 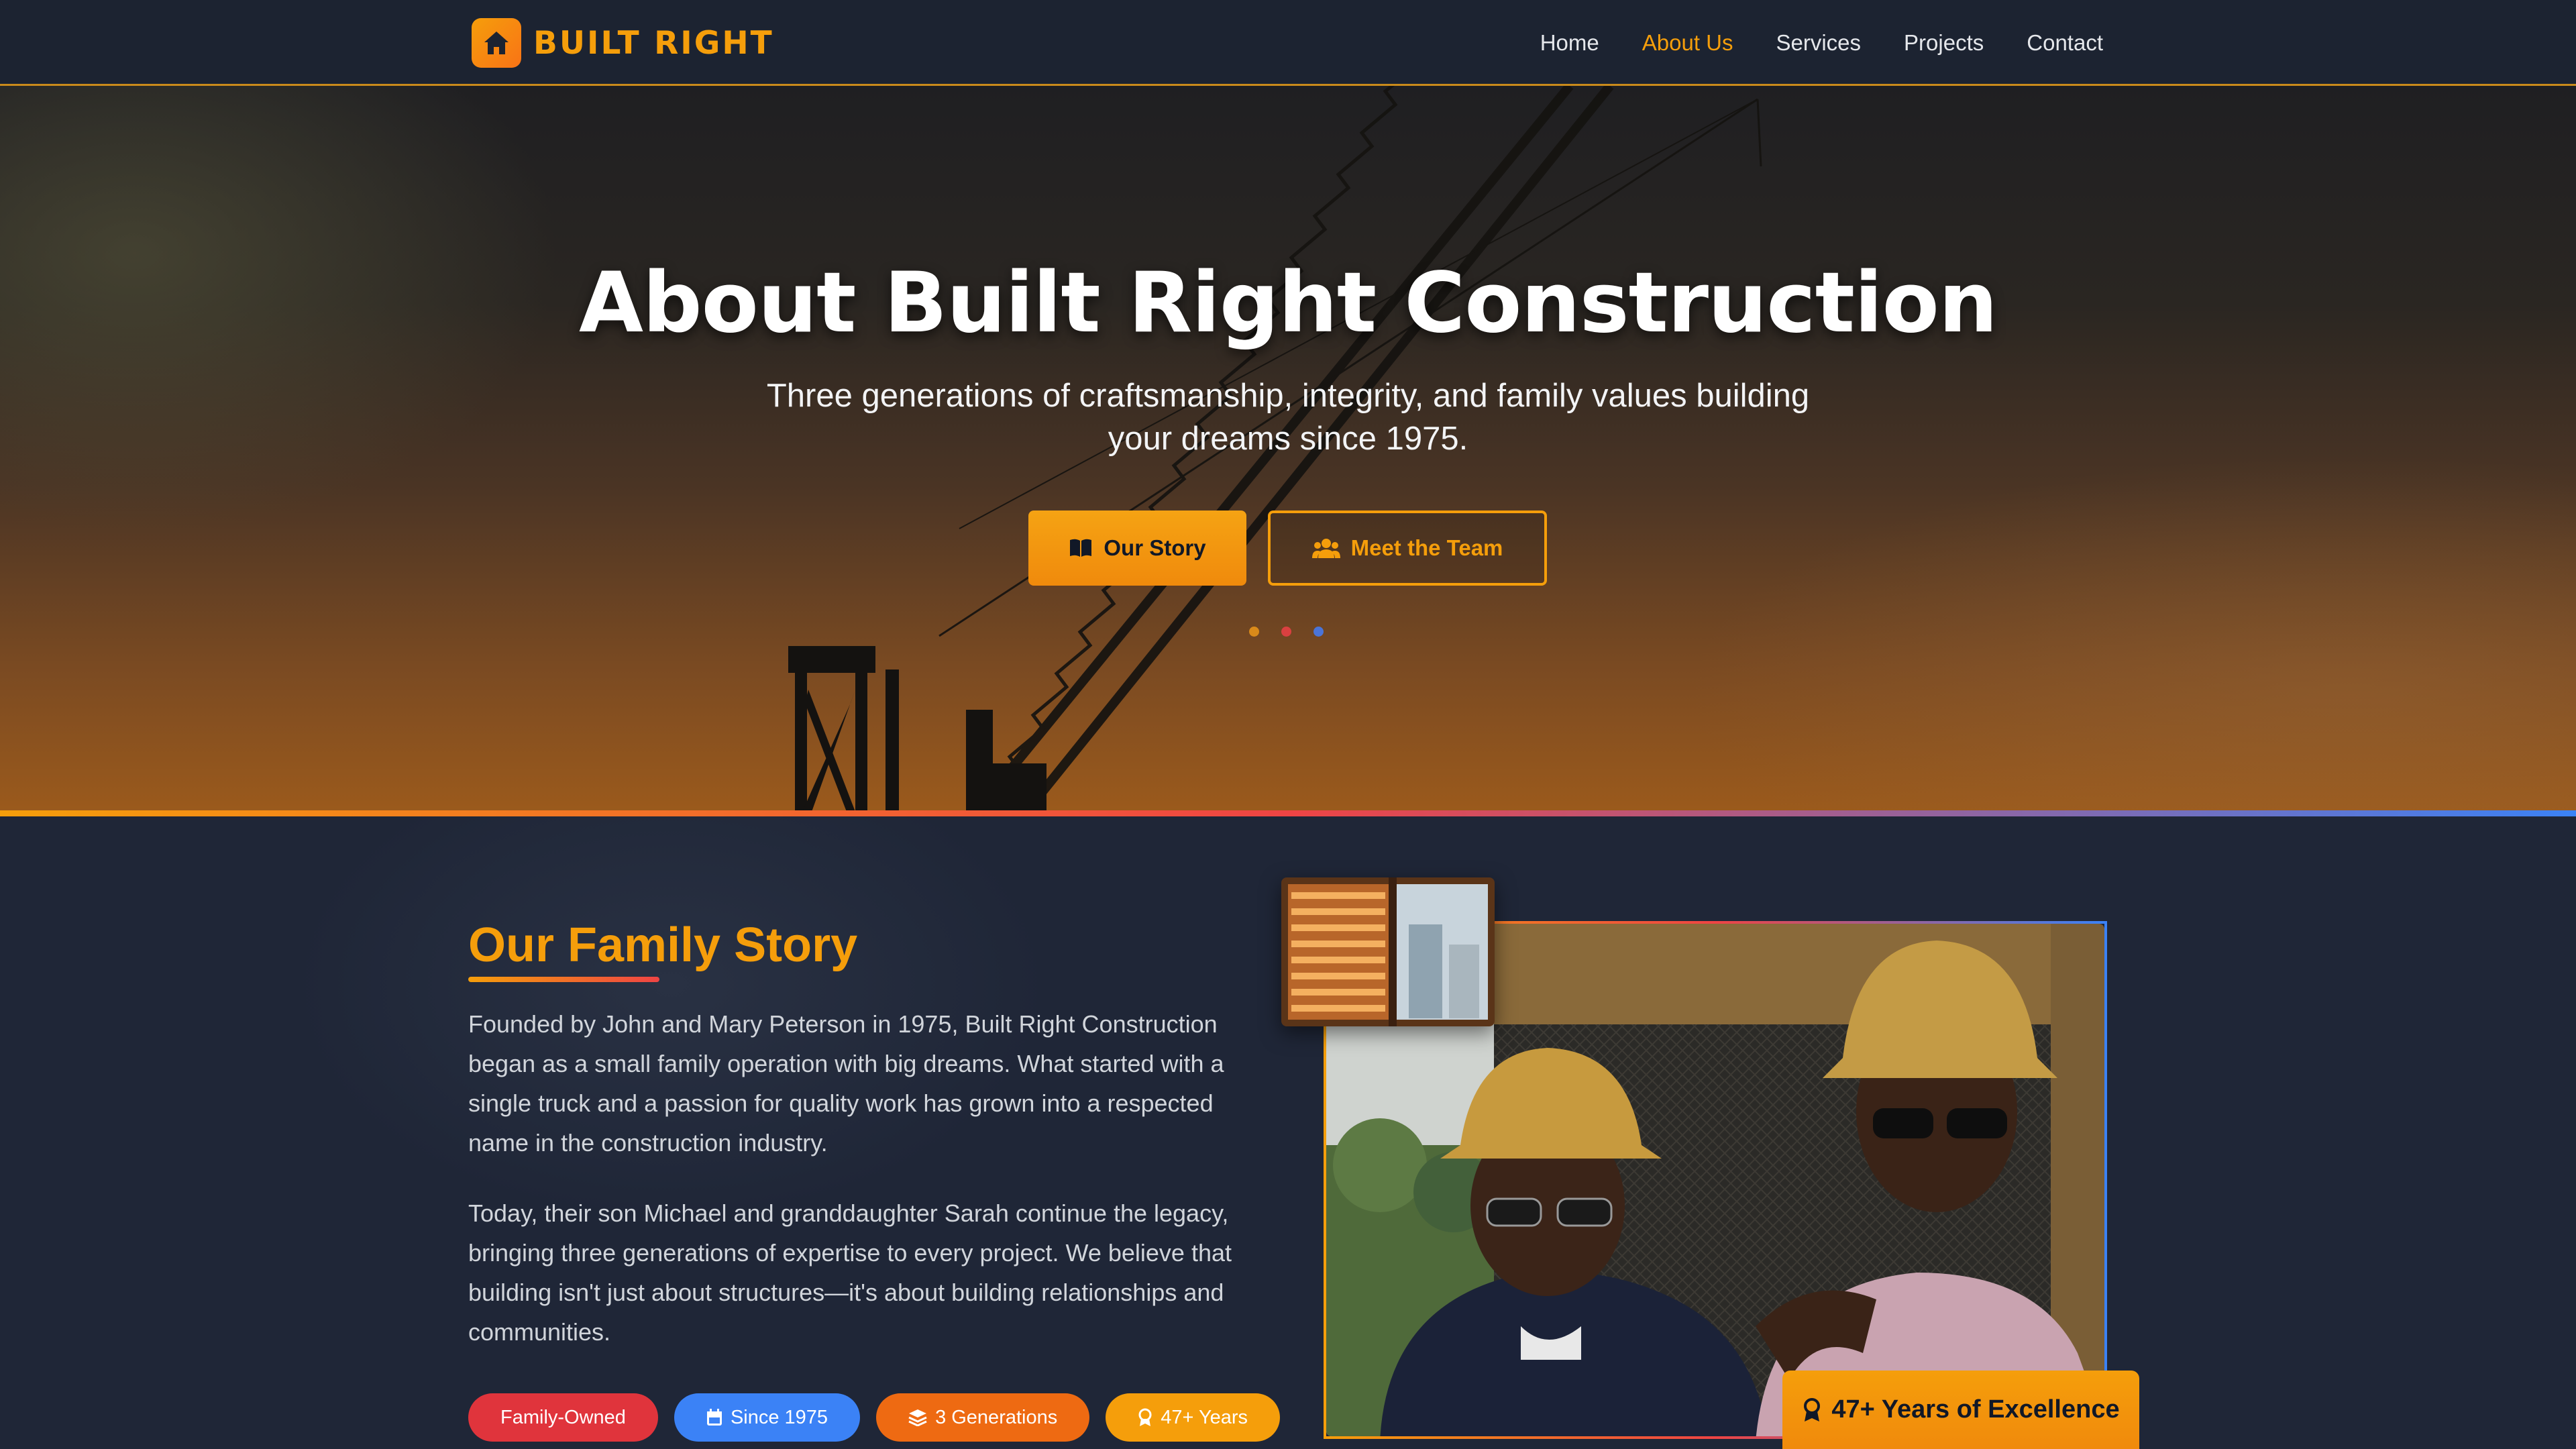 I want to click on badge-label: 3 Generations, so click(x=996, y=1417).